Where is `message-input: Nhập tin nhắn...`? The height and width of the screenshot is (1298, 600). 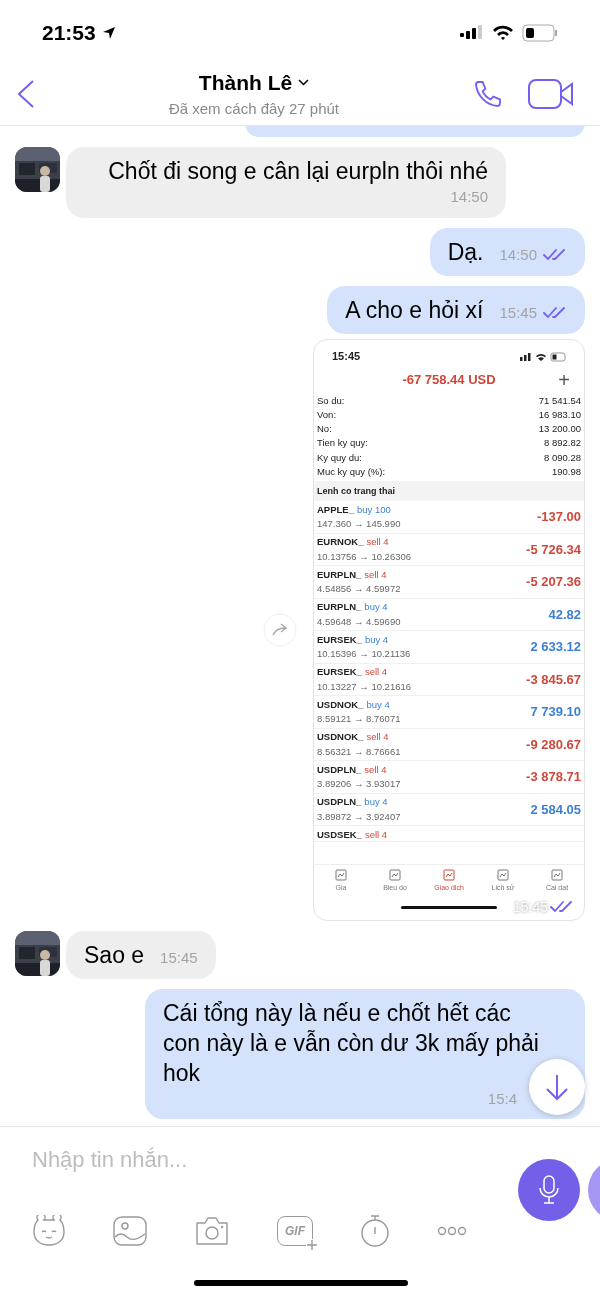 message-input: Nhập tin nhắn... is located at coordinates (252, 1159).